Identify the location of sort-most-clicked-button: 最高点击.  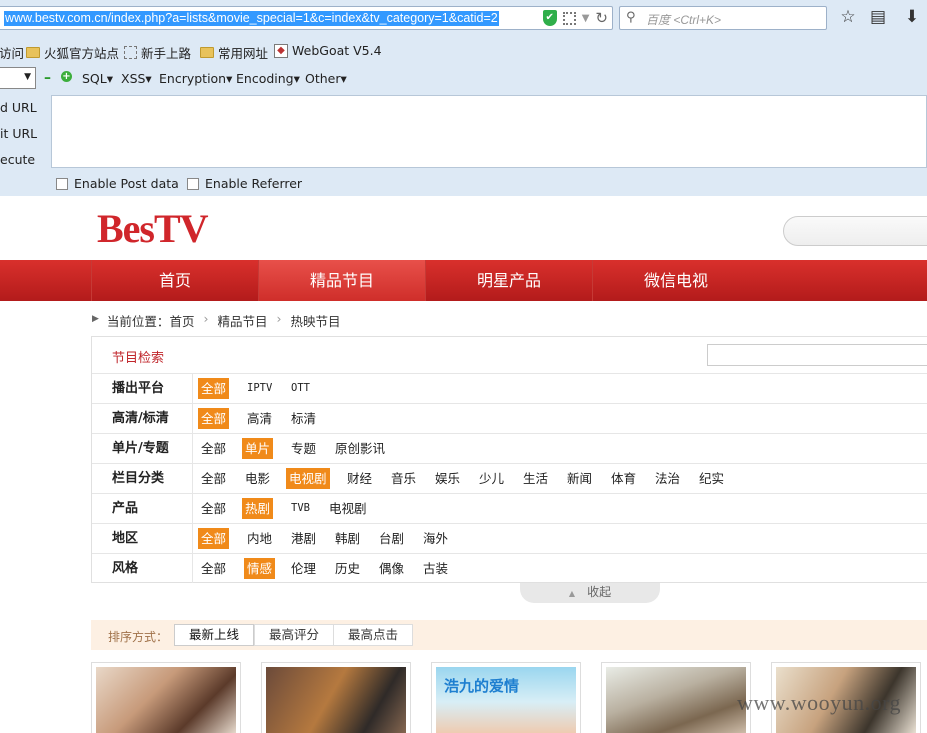
(373, 635).